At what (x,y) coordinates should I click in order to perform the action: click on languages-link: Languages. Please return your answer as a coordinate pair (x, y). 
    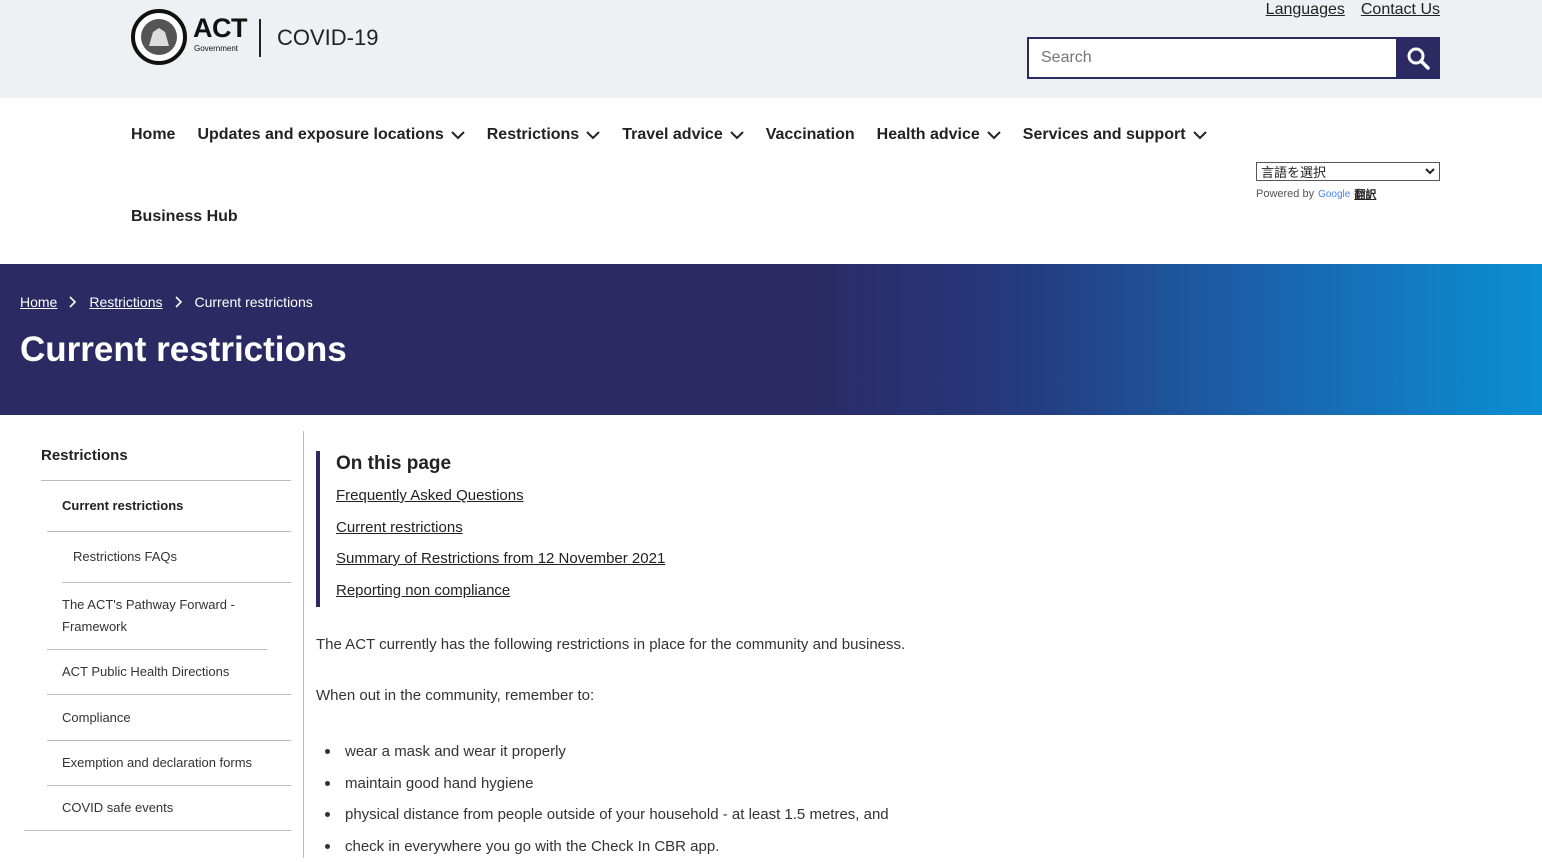
    Looking at the image, I should click on (1305, 10).